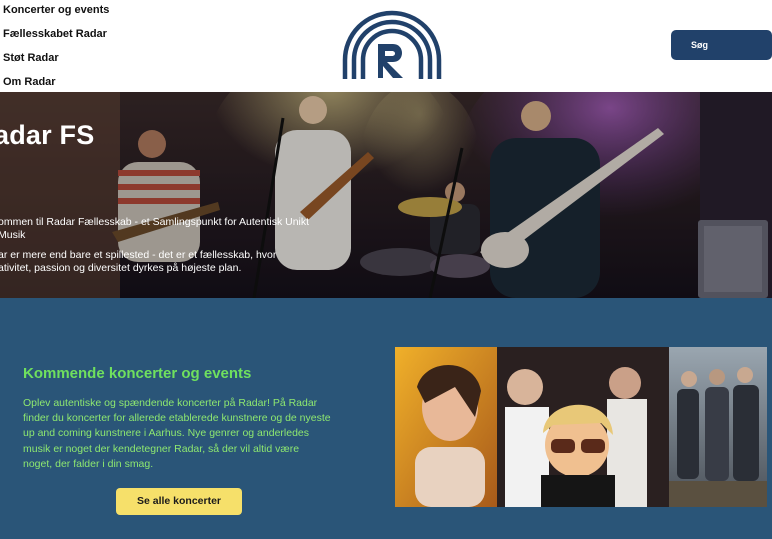 This screenshot has height=539, width=772. I want to click on search-button: Søg, so click(721, 45).